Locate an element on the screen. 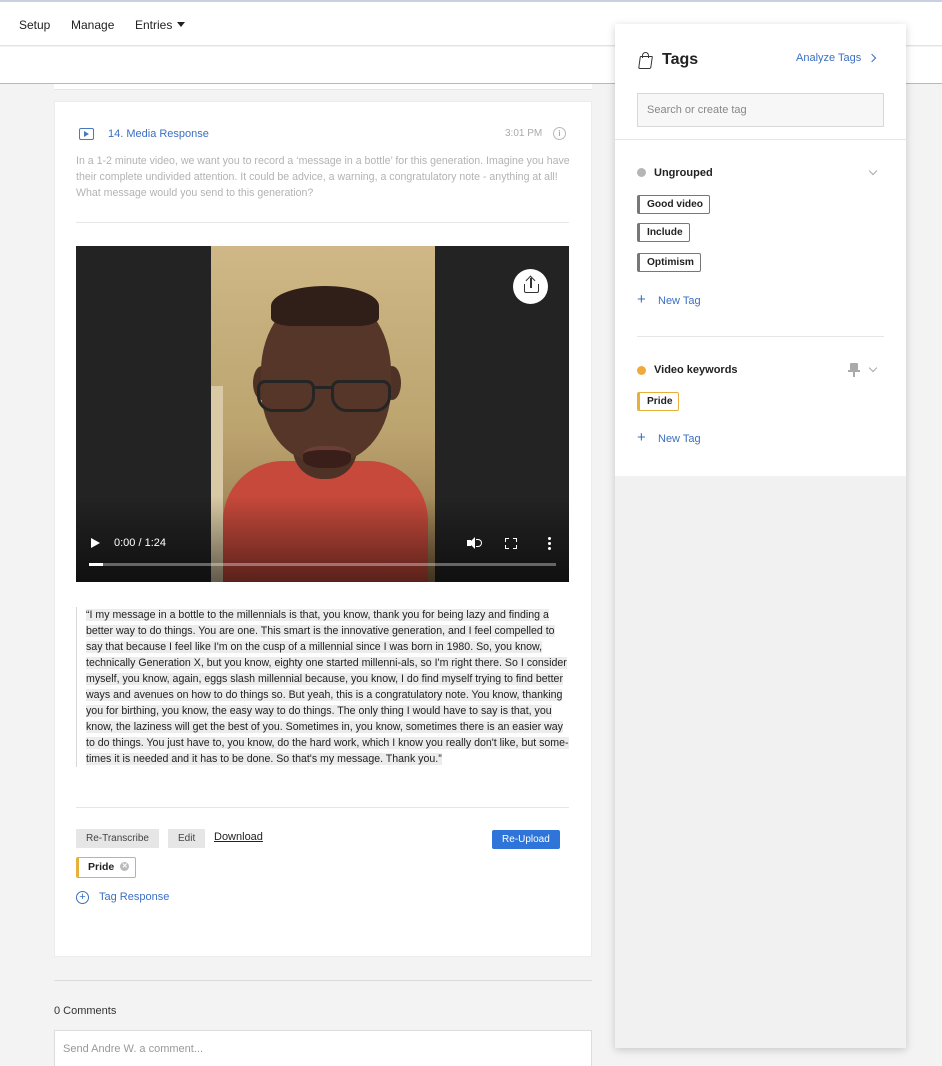 The image size is (942, 1066). caret-down-icon is located at coordinates (181, 25).